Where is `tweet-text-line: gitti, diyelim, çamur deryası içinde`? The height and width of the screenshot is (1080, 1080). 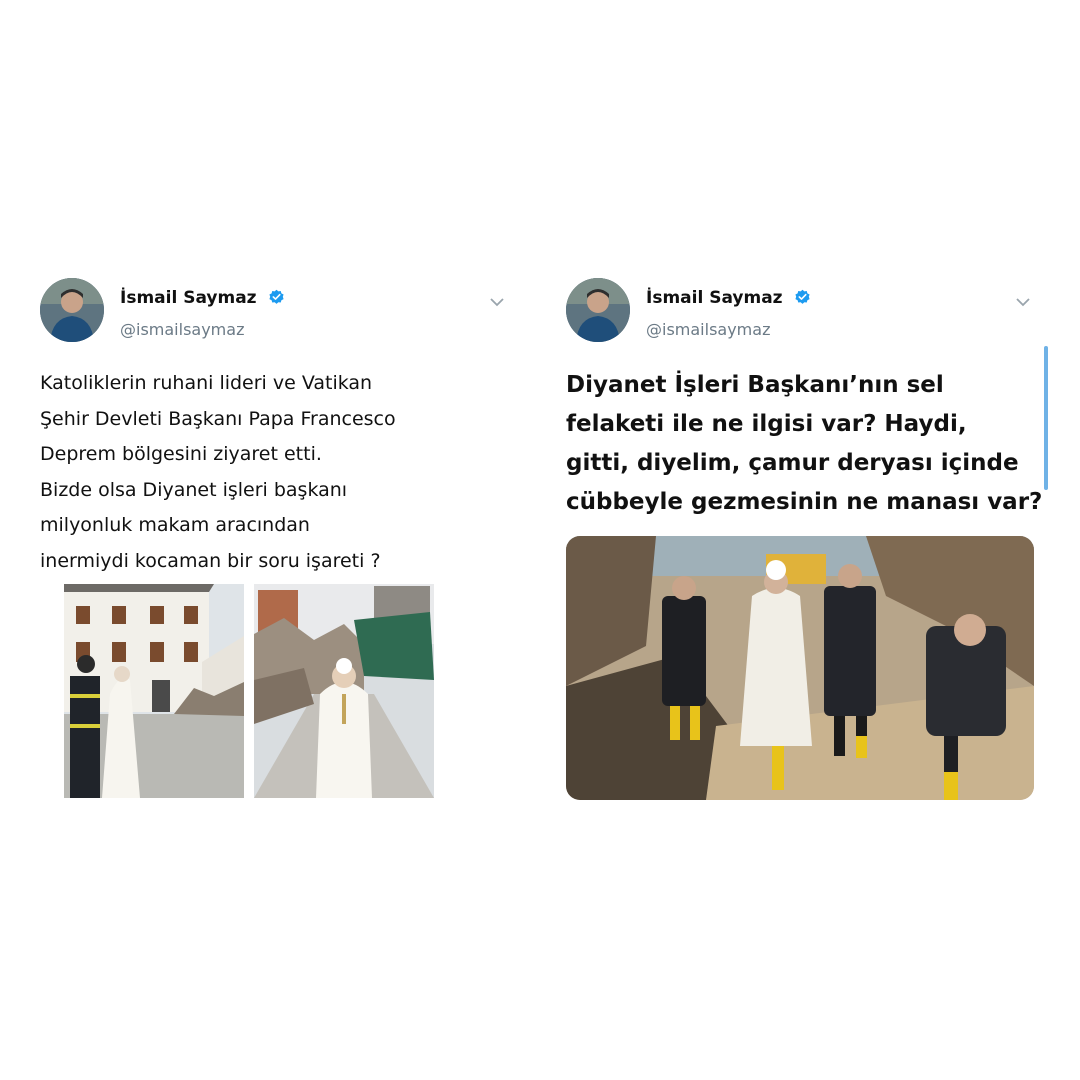 tweet-text-line: gitti, diyelim, çamur deryası içinde is located at coordinates (792, 463).